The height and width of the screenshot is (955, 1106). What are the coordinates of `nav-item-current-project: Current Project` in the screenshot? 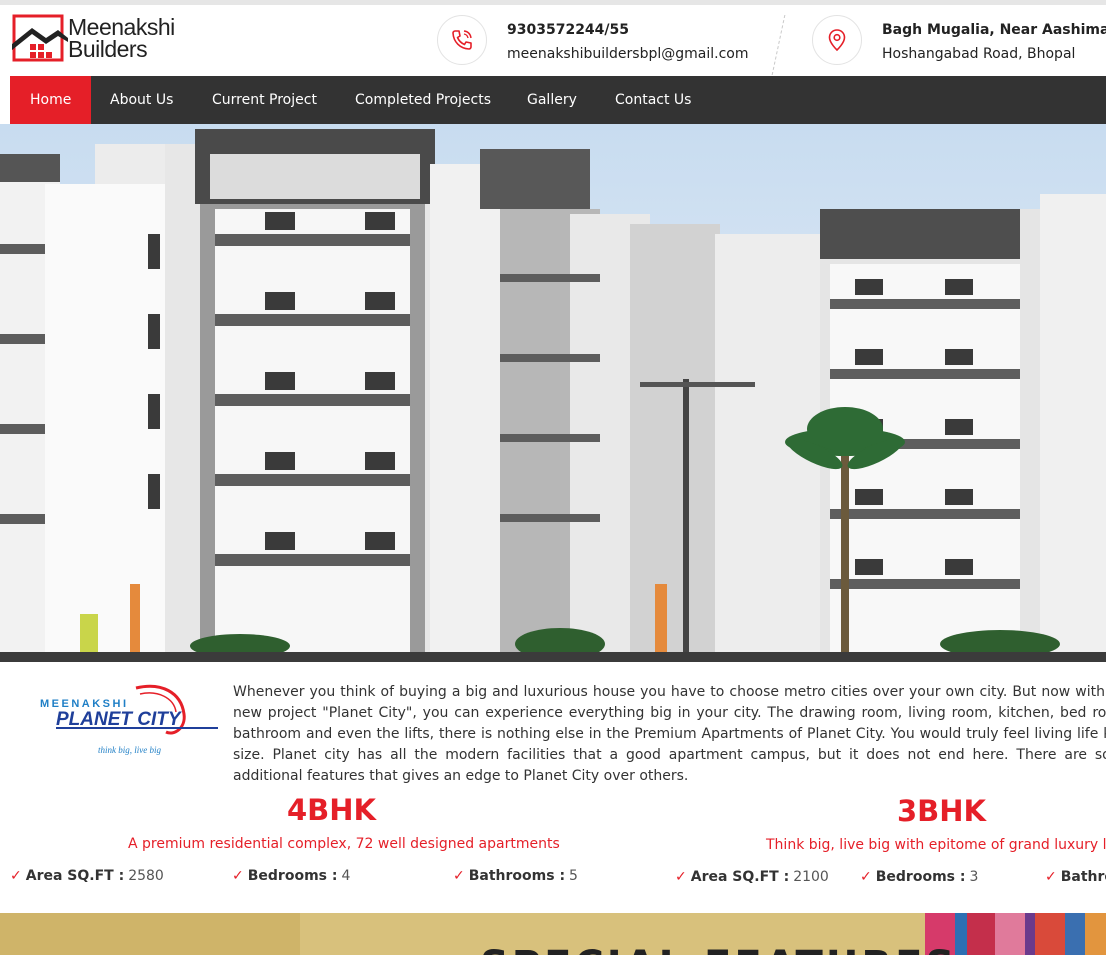 It's located at (264, 100).